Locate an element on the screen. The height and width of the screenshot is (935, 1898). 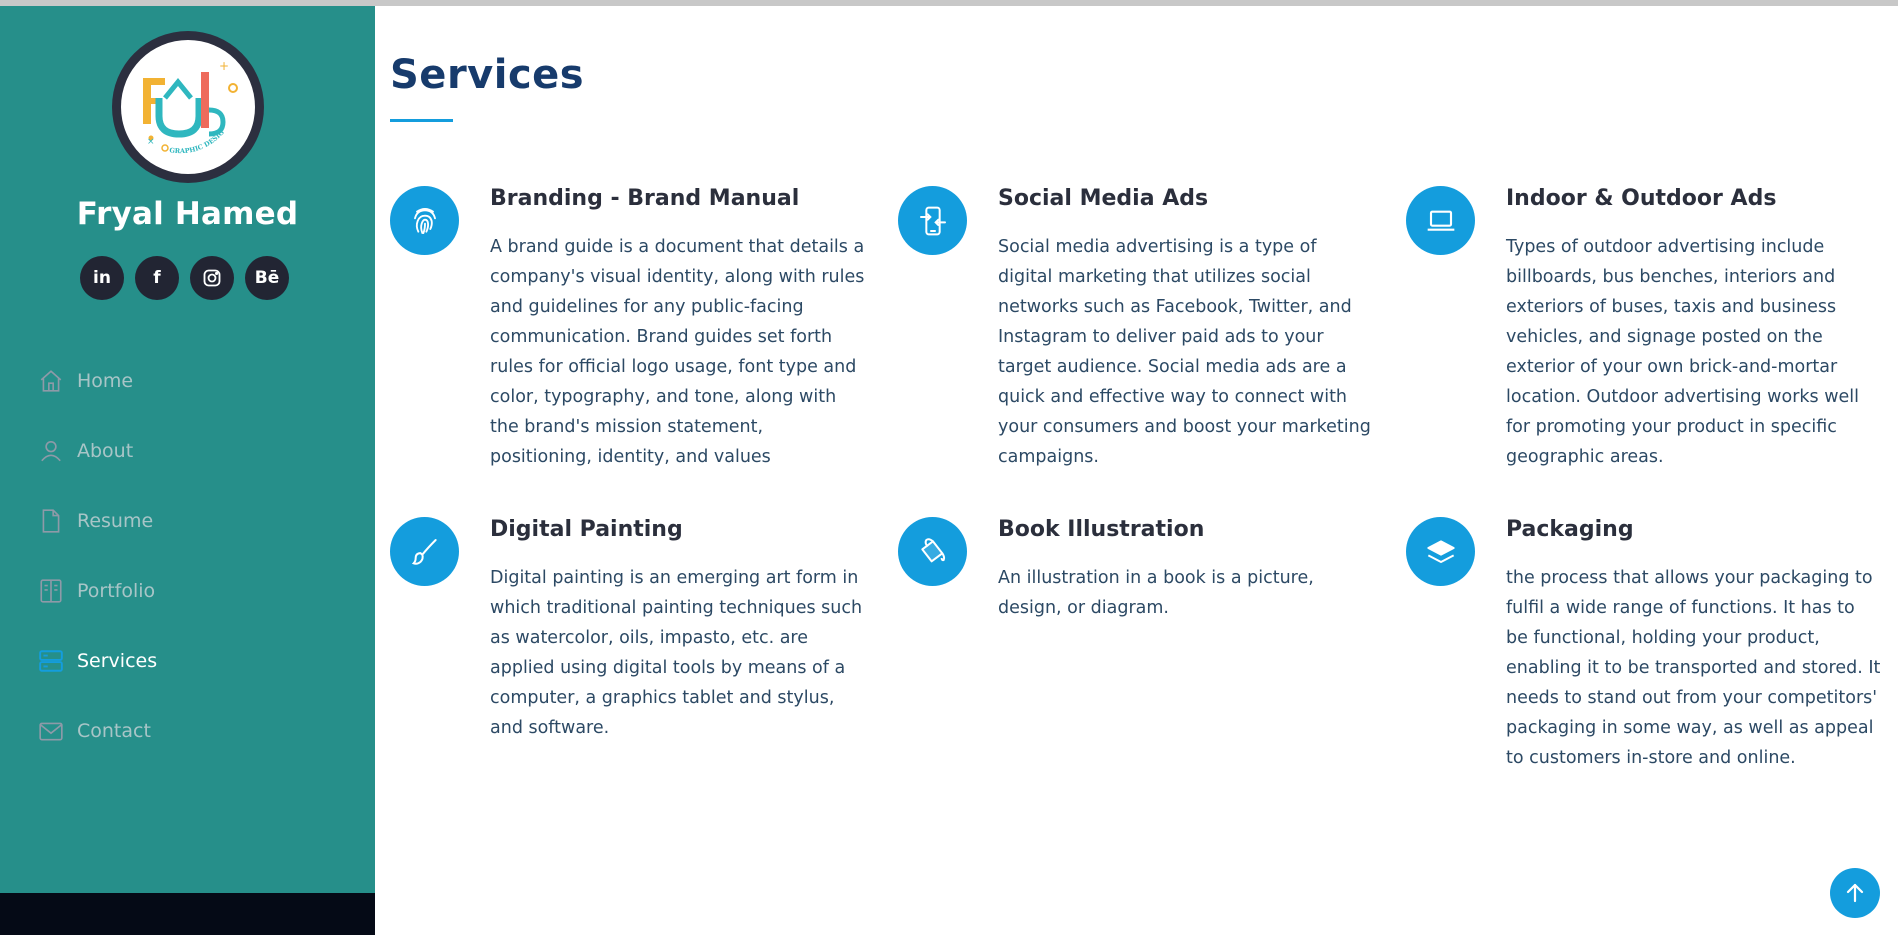
service-title: Social Media Ads is located at coordinates (1103, 198).